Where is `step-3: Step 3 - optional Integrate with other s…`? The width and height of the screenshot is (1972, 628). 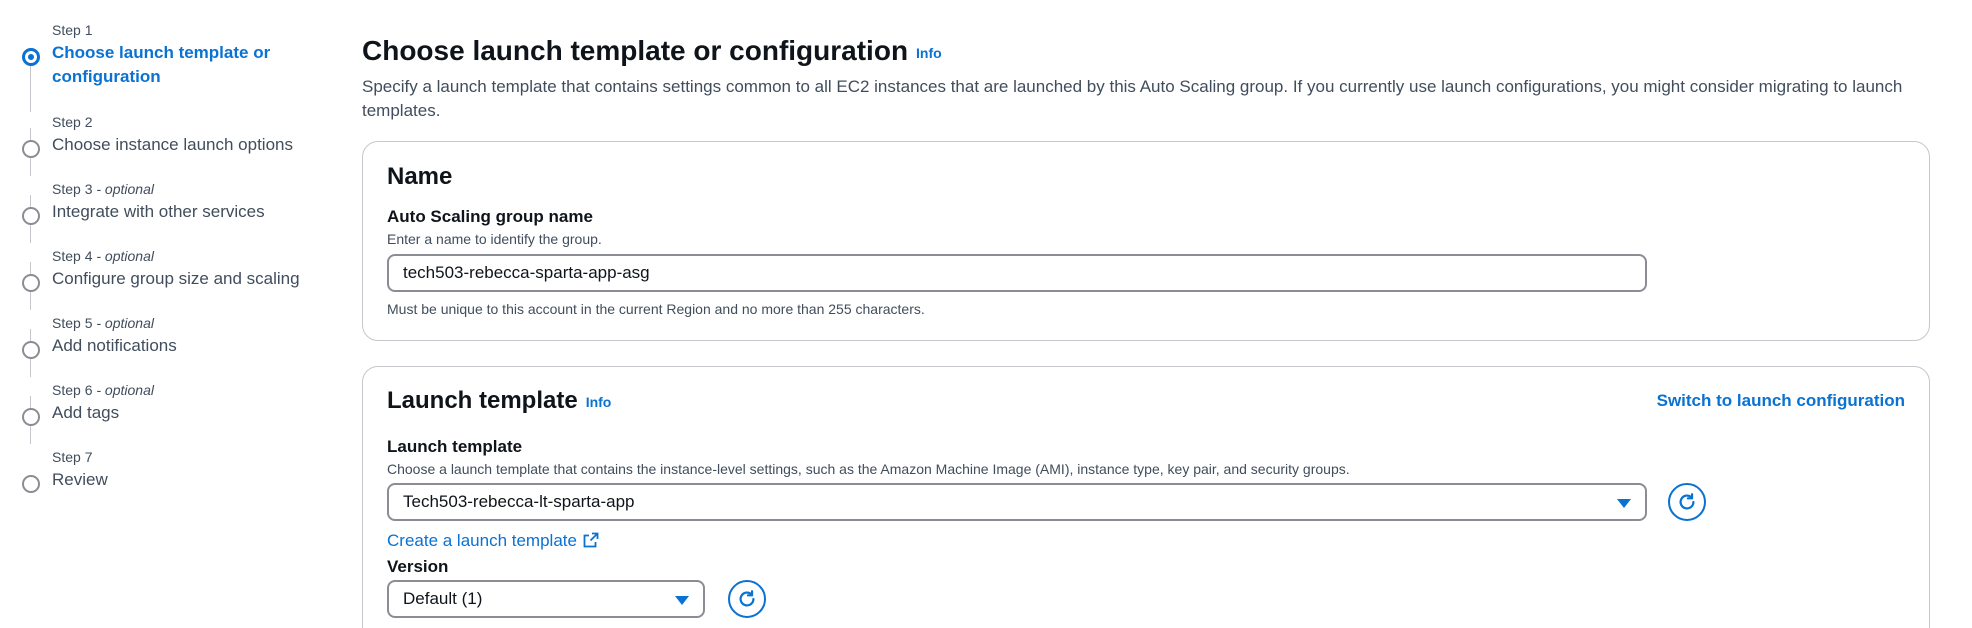 step-3: Step 3 - optional Integrate with other s… is located at coordinates (177, 202).